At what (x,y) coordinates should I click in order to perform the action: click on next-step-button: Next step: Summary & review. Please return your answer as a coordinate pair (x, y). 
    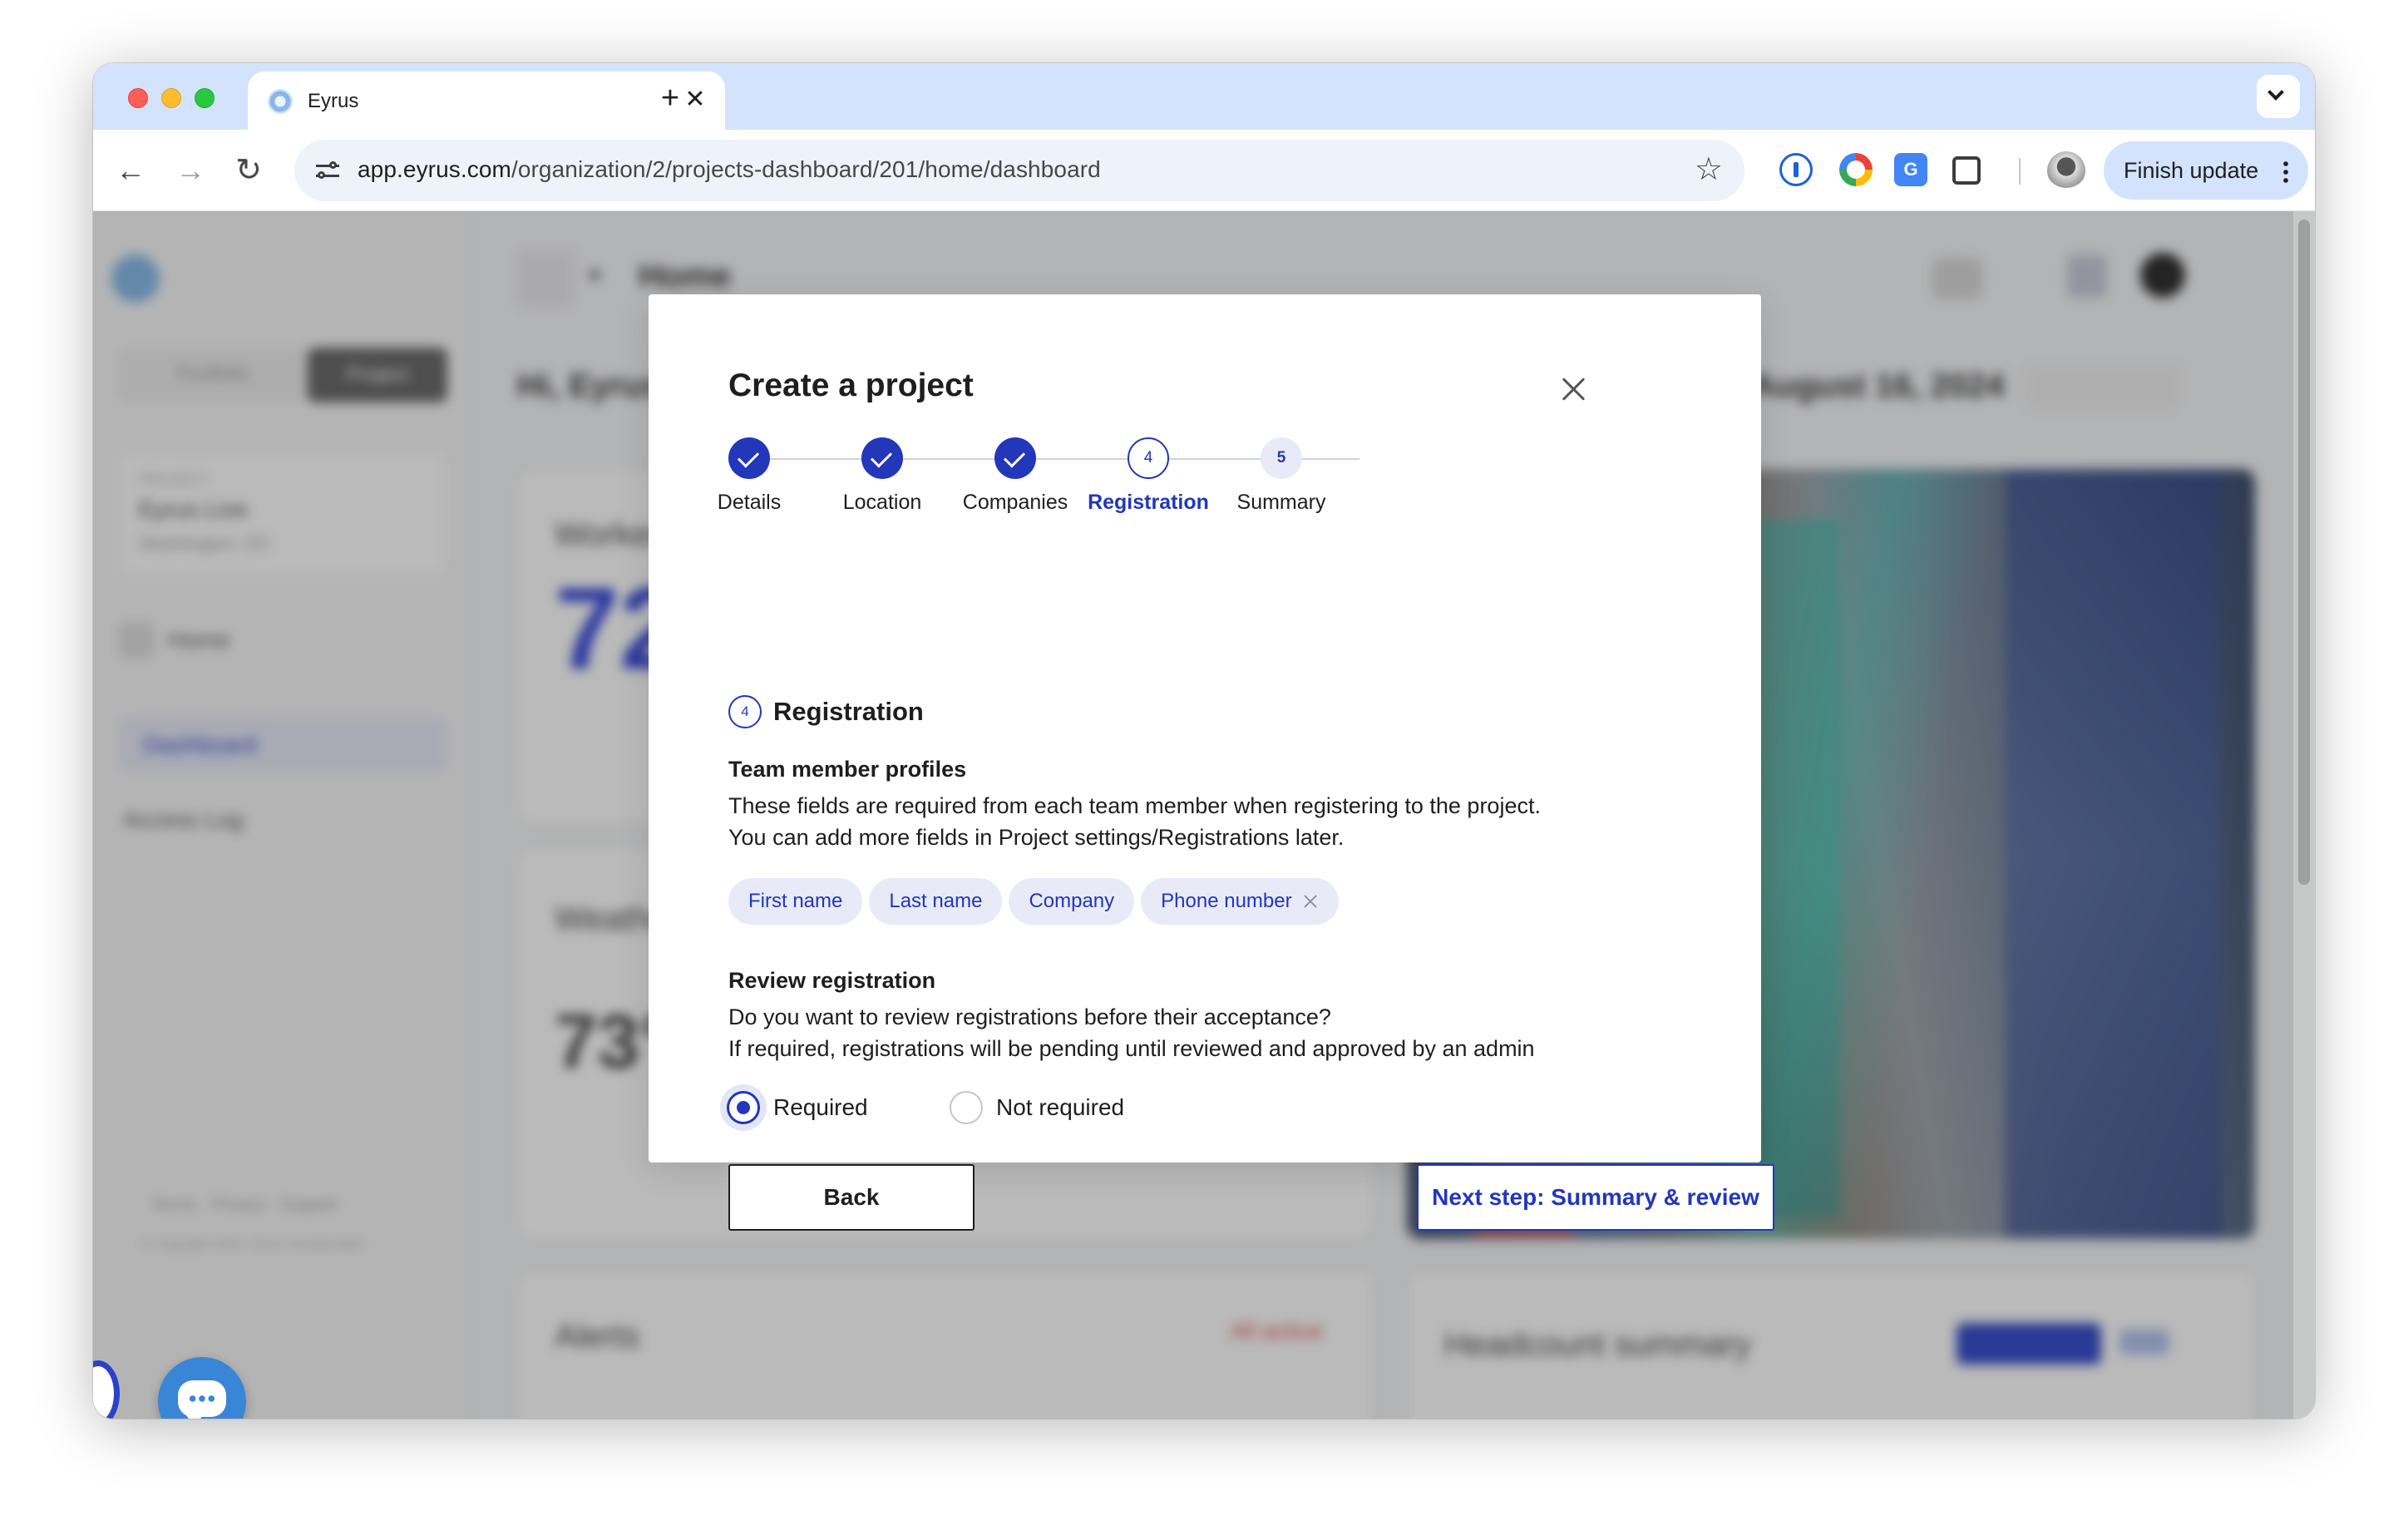
    Looking at the image, I should click on (1596, 1198).